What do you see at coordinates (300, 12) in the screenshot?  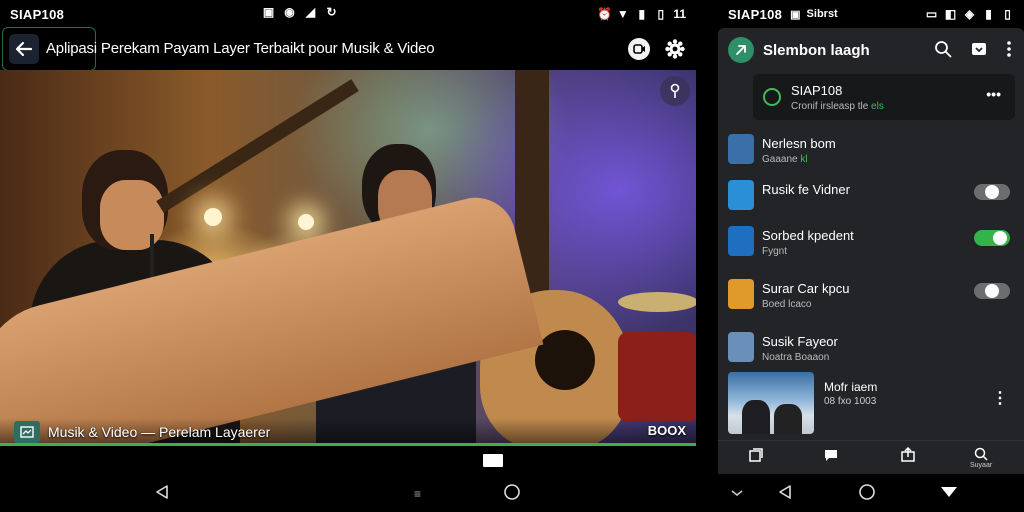 I see `status-notification-icons: ▣ ◉ ◢ ↻` at bounding box center [300, 12].